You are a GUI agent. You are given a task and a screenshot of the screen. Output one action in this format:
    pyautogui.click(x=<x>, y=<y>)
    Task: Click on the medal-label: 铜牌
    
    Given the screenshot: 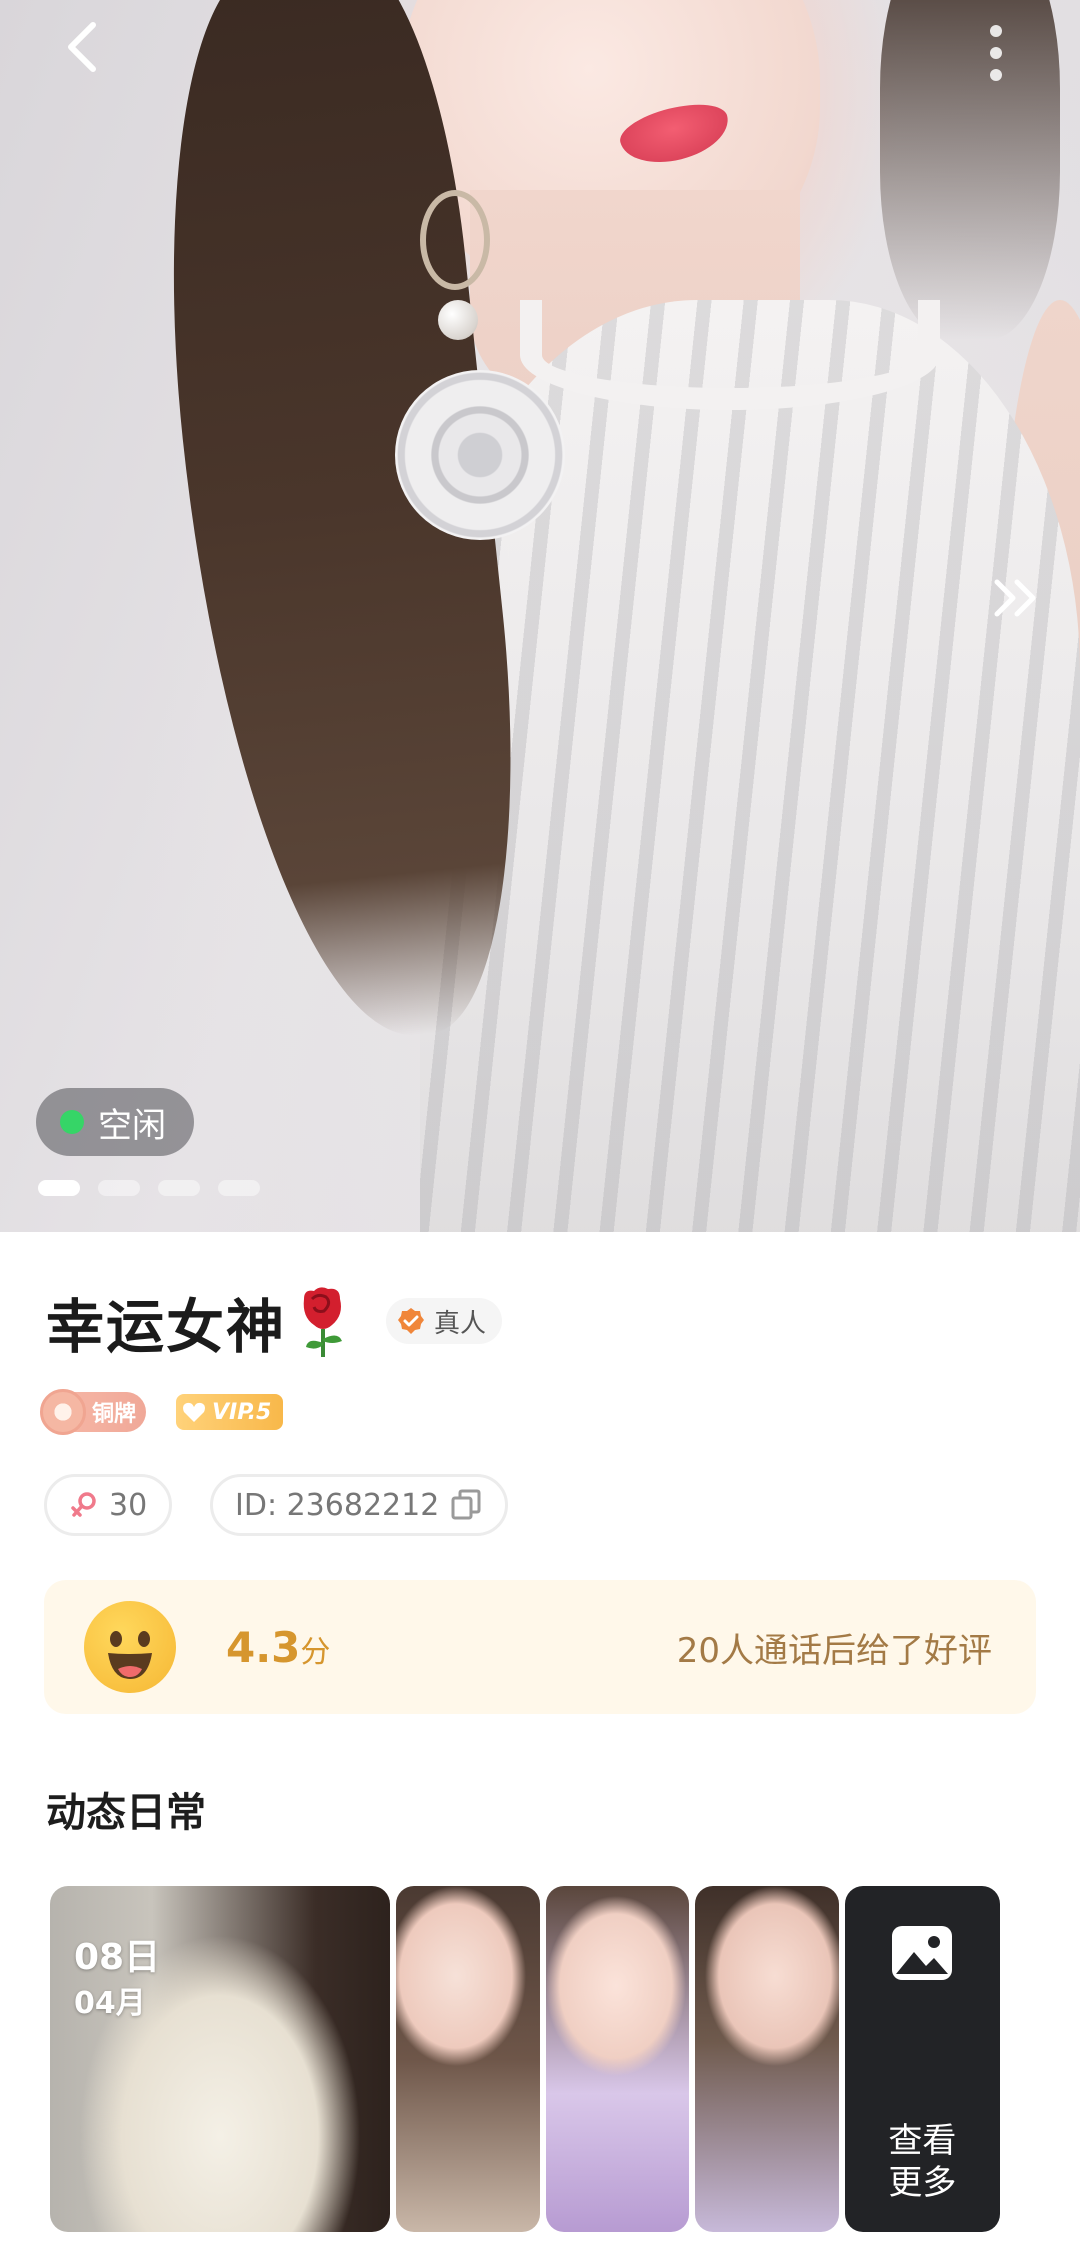 What is the action you would take?
    pyautogui.click(x=114, y=1414)
    